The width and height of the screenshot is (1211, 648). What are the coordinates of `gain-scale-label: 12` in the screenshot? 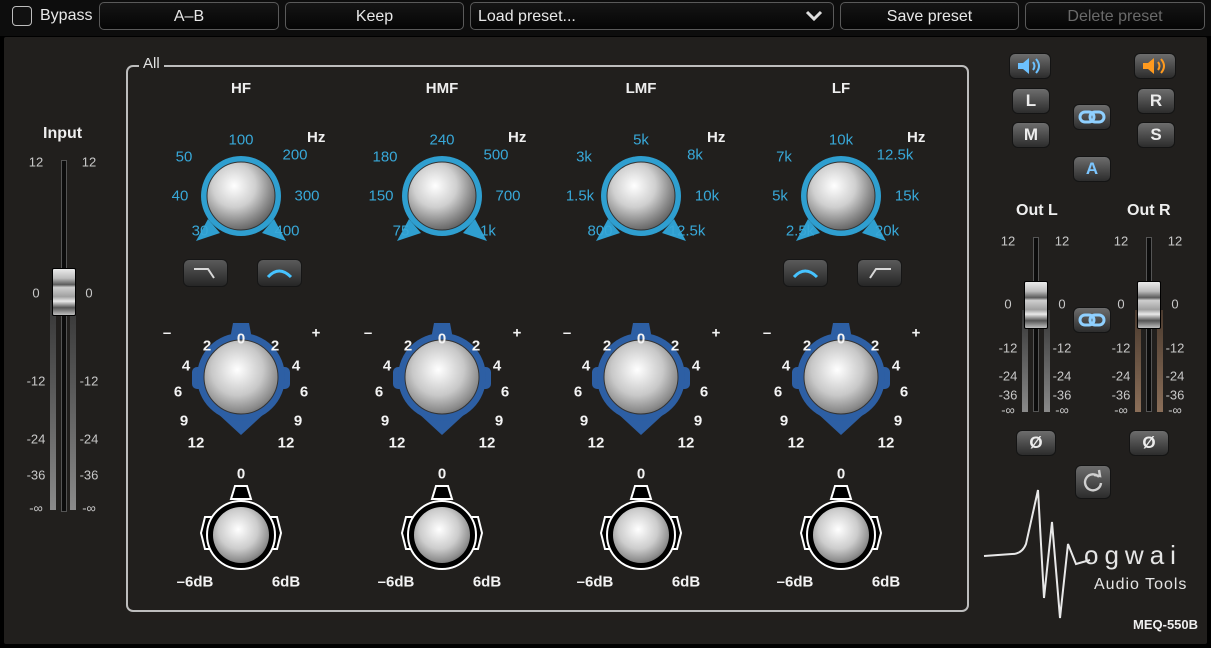 It's located at (686, 443).